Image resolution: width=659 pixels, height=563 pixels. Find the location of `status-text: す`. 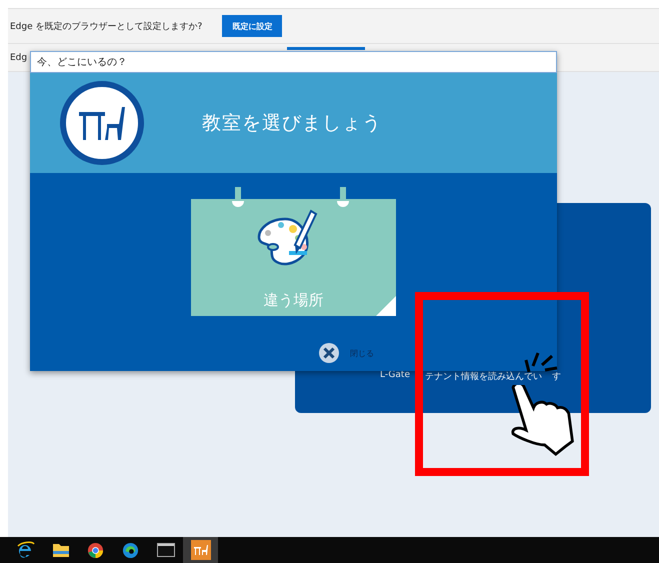

status-text: す is located at coordinates (556, 377).